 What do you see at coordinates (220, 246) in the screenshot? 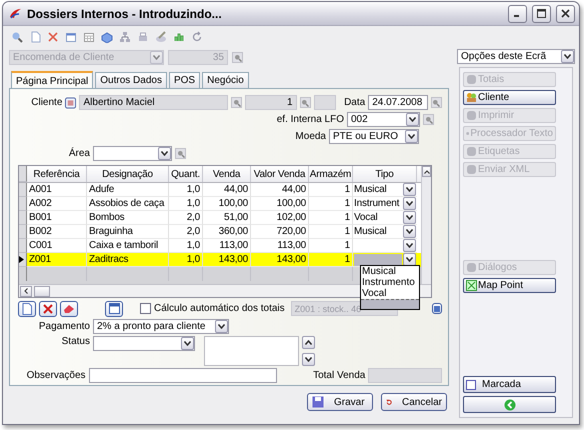
I see `table-row: C001 Caixa e tamboril 1,0 113,00 113,00 1` at bounding box center [220, 246].